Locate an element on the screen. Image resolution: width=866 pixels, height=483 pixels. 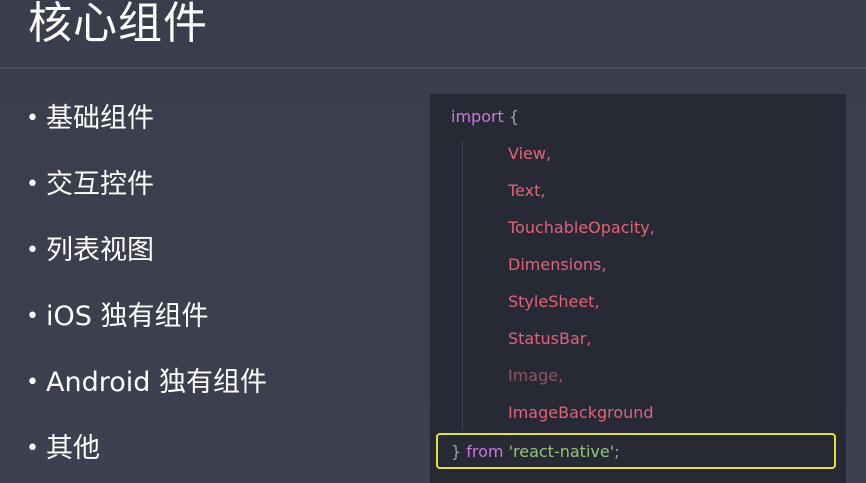
code-line-import: import { is located at coordinates (485, 116).